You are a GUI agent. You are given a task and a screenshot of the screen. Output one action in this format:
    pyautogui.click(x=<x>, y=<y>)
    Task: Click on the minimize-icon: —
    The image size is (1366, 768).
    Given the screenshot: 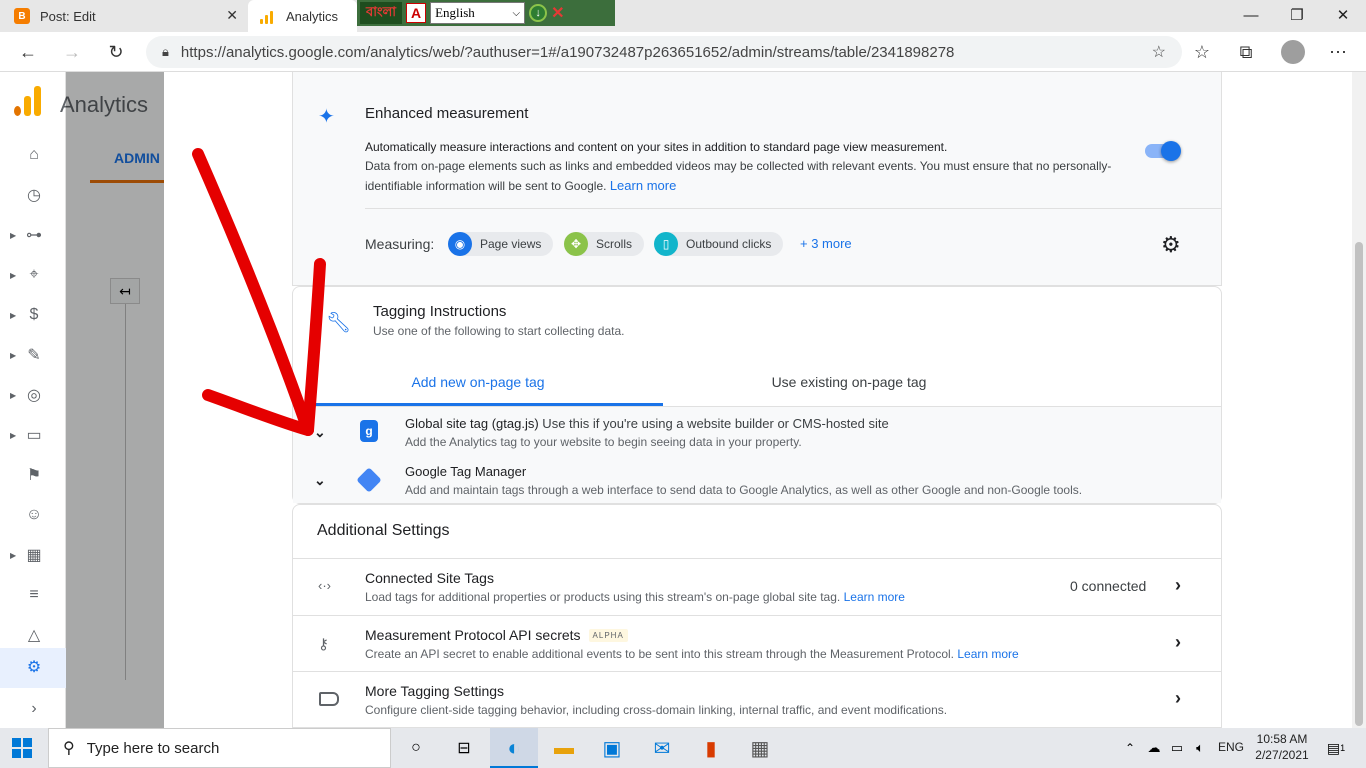 What is the action you would take?
    pyautogui.click(x=1251, y=15)
    